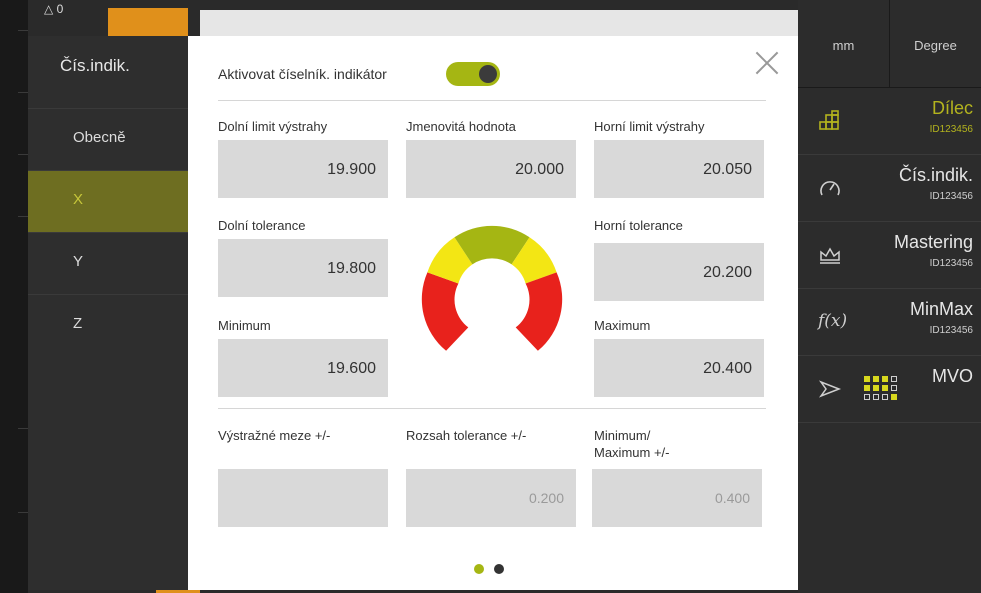  What do you see at coordinates (492, 288) in the screenshot?
I see `tolerance-gauge` at bounding box center [492, 288].